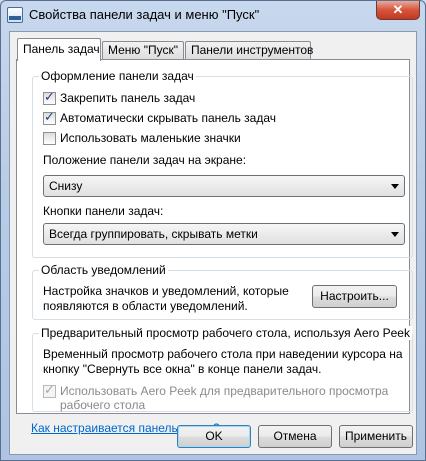  What do you see at coordinates (398, 10) in the screenshot?
I see `close-button: ✕` at bounding box center [398, 10].